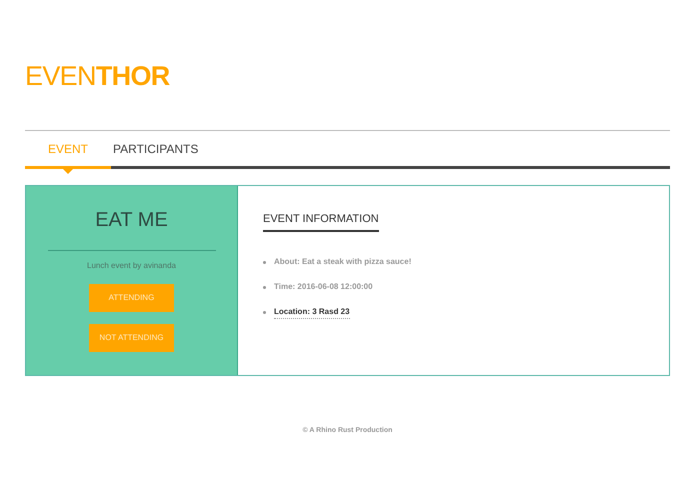  I want to click on tab: PARTICIPANTS, so click(155, 150).